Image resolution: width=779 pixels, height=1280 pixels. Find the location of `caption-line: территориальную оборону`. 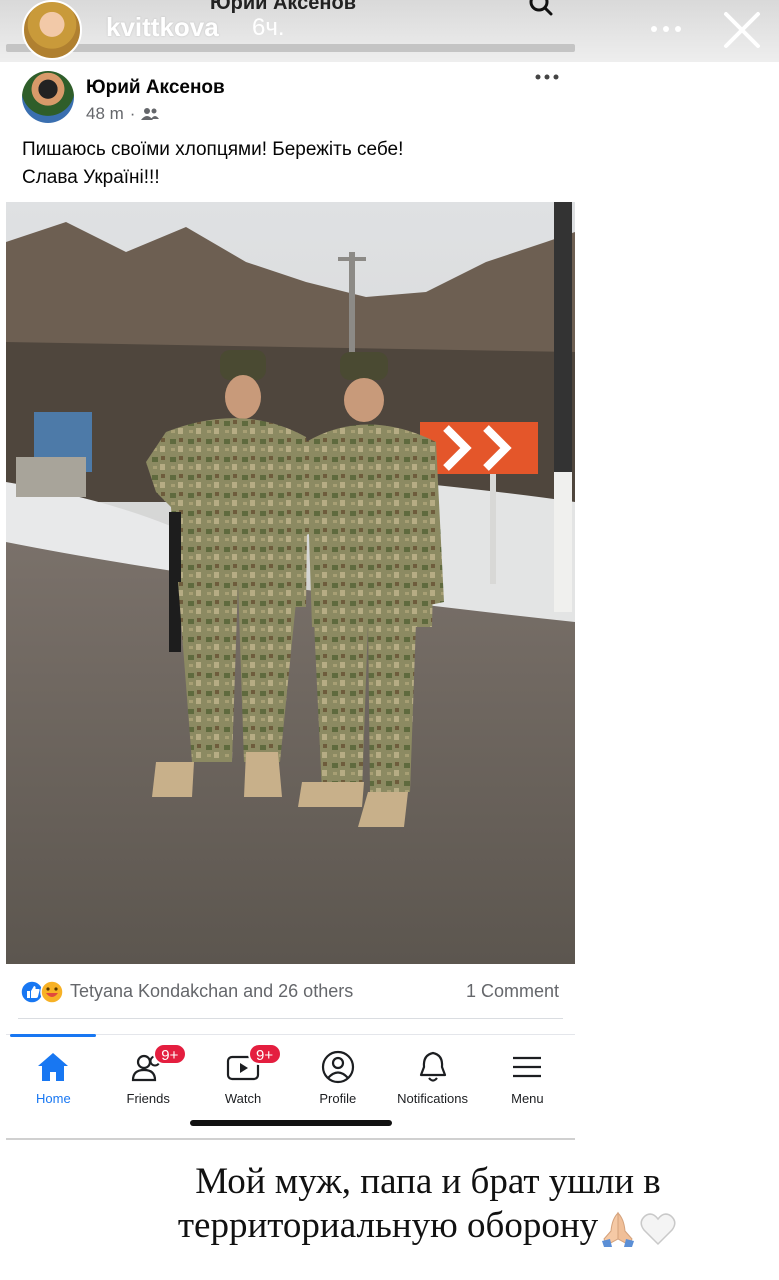

caption-line: территориальную оборону is located at coordinates (428, 1226).